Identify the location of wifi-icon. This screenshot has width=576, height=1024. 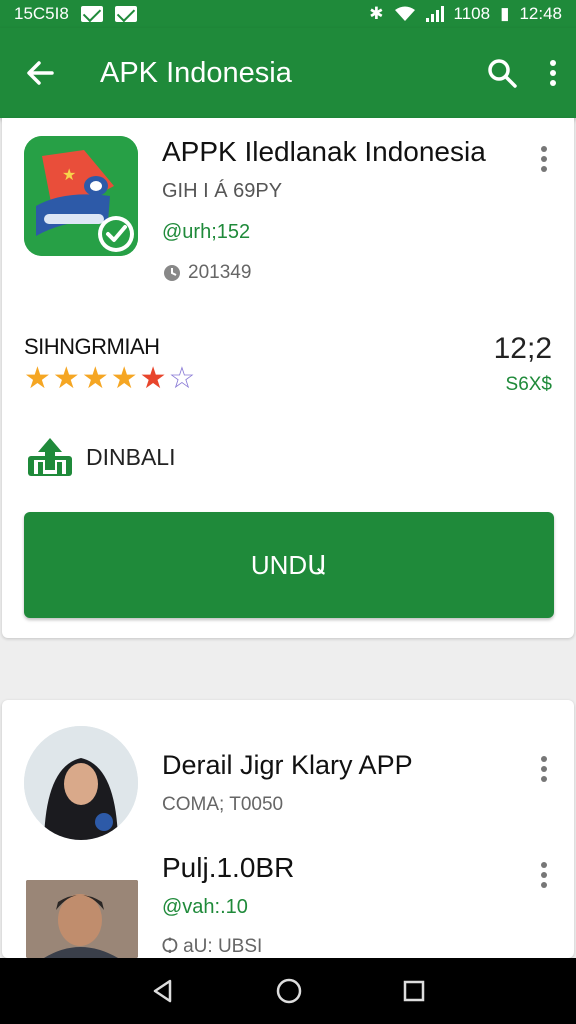
(404, 13).